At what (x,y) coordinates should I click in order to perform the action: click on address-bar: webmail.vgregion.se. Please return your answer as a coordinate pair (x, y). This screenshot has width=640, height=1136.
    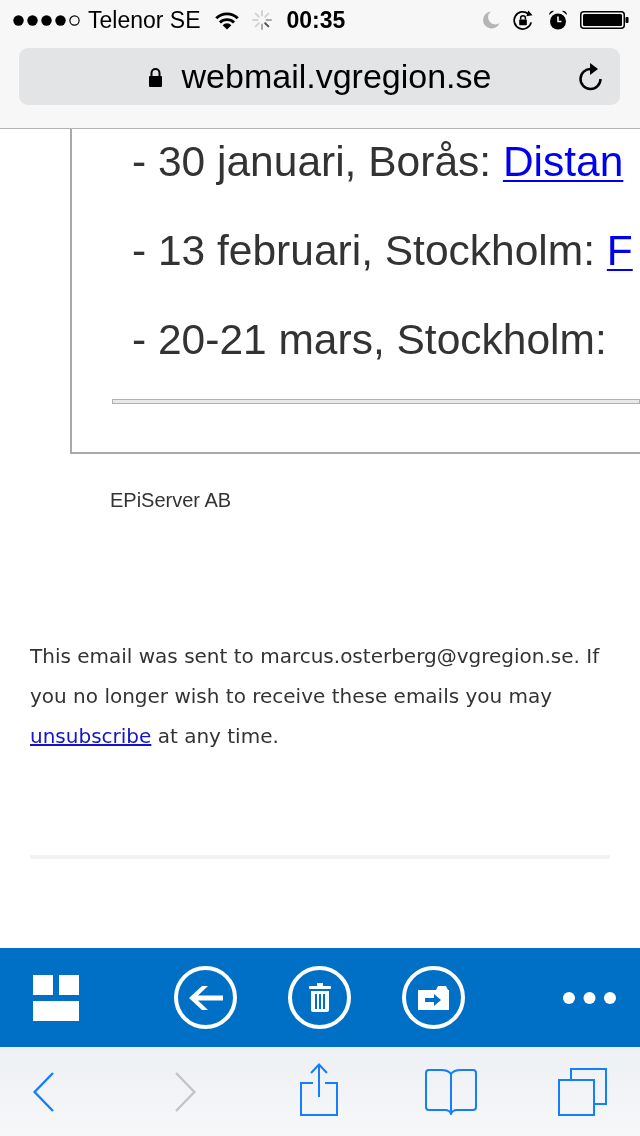
    Looking at the image, I should click on (319, 76).